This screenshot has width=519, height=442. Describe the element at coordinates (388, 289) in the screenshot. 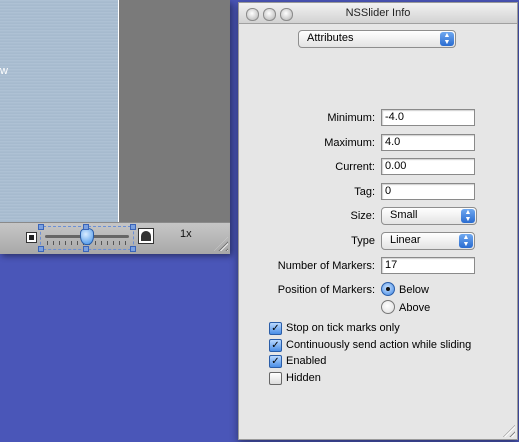

I see `radio-below` at that location.